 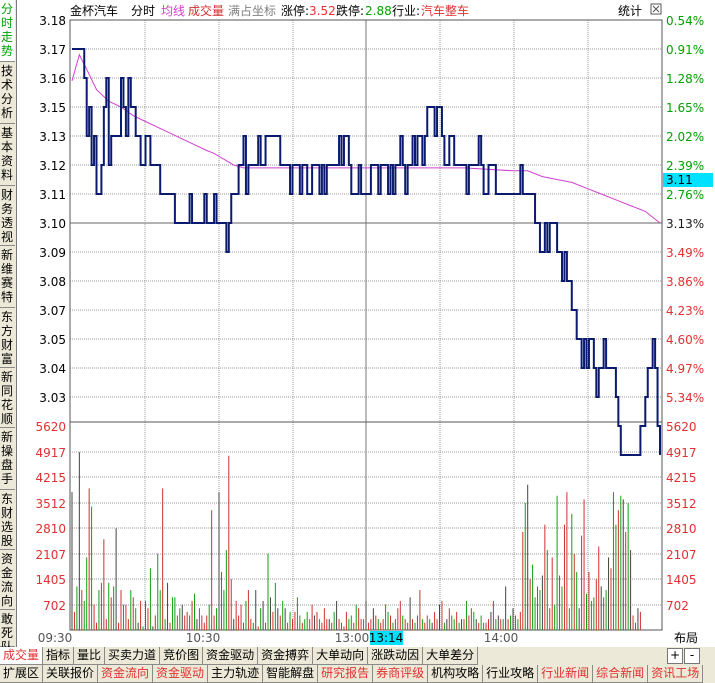 I want to click on price-tick-label: 3.05, so click(x=52, y=340).